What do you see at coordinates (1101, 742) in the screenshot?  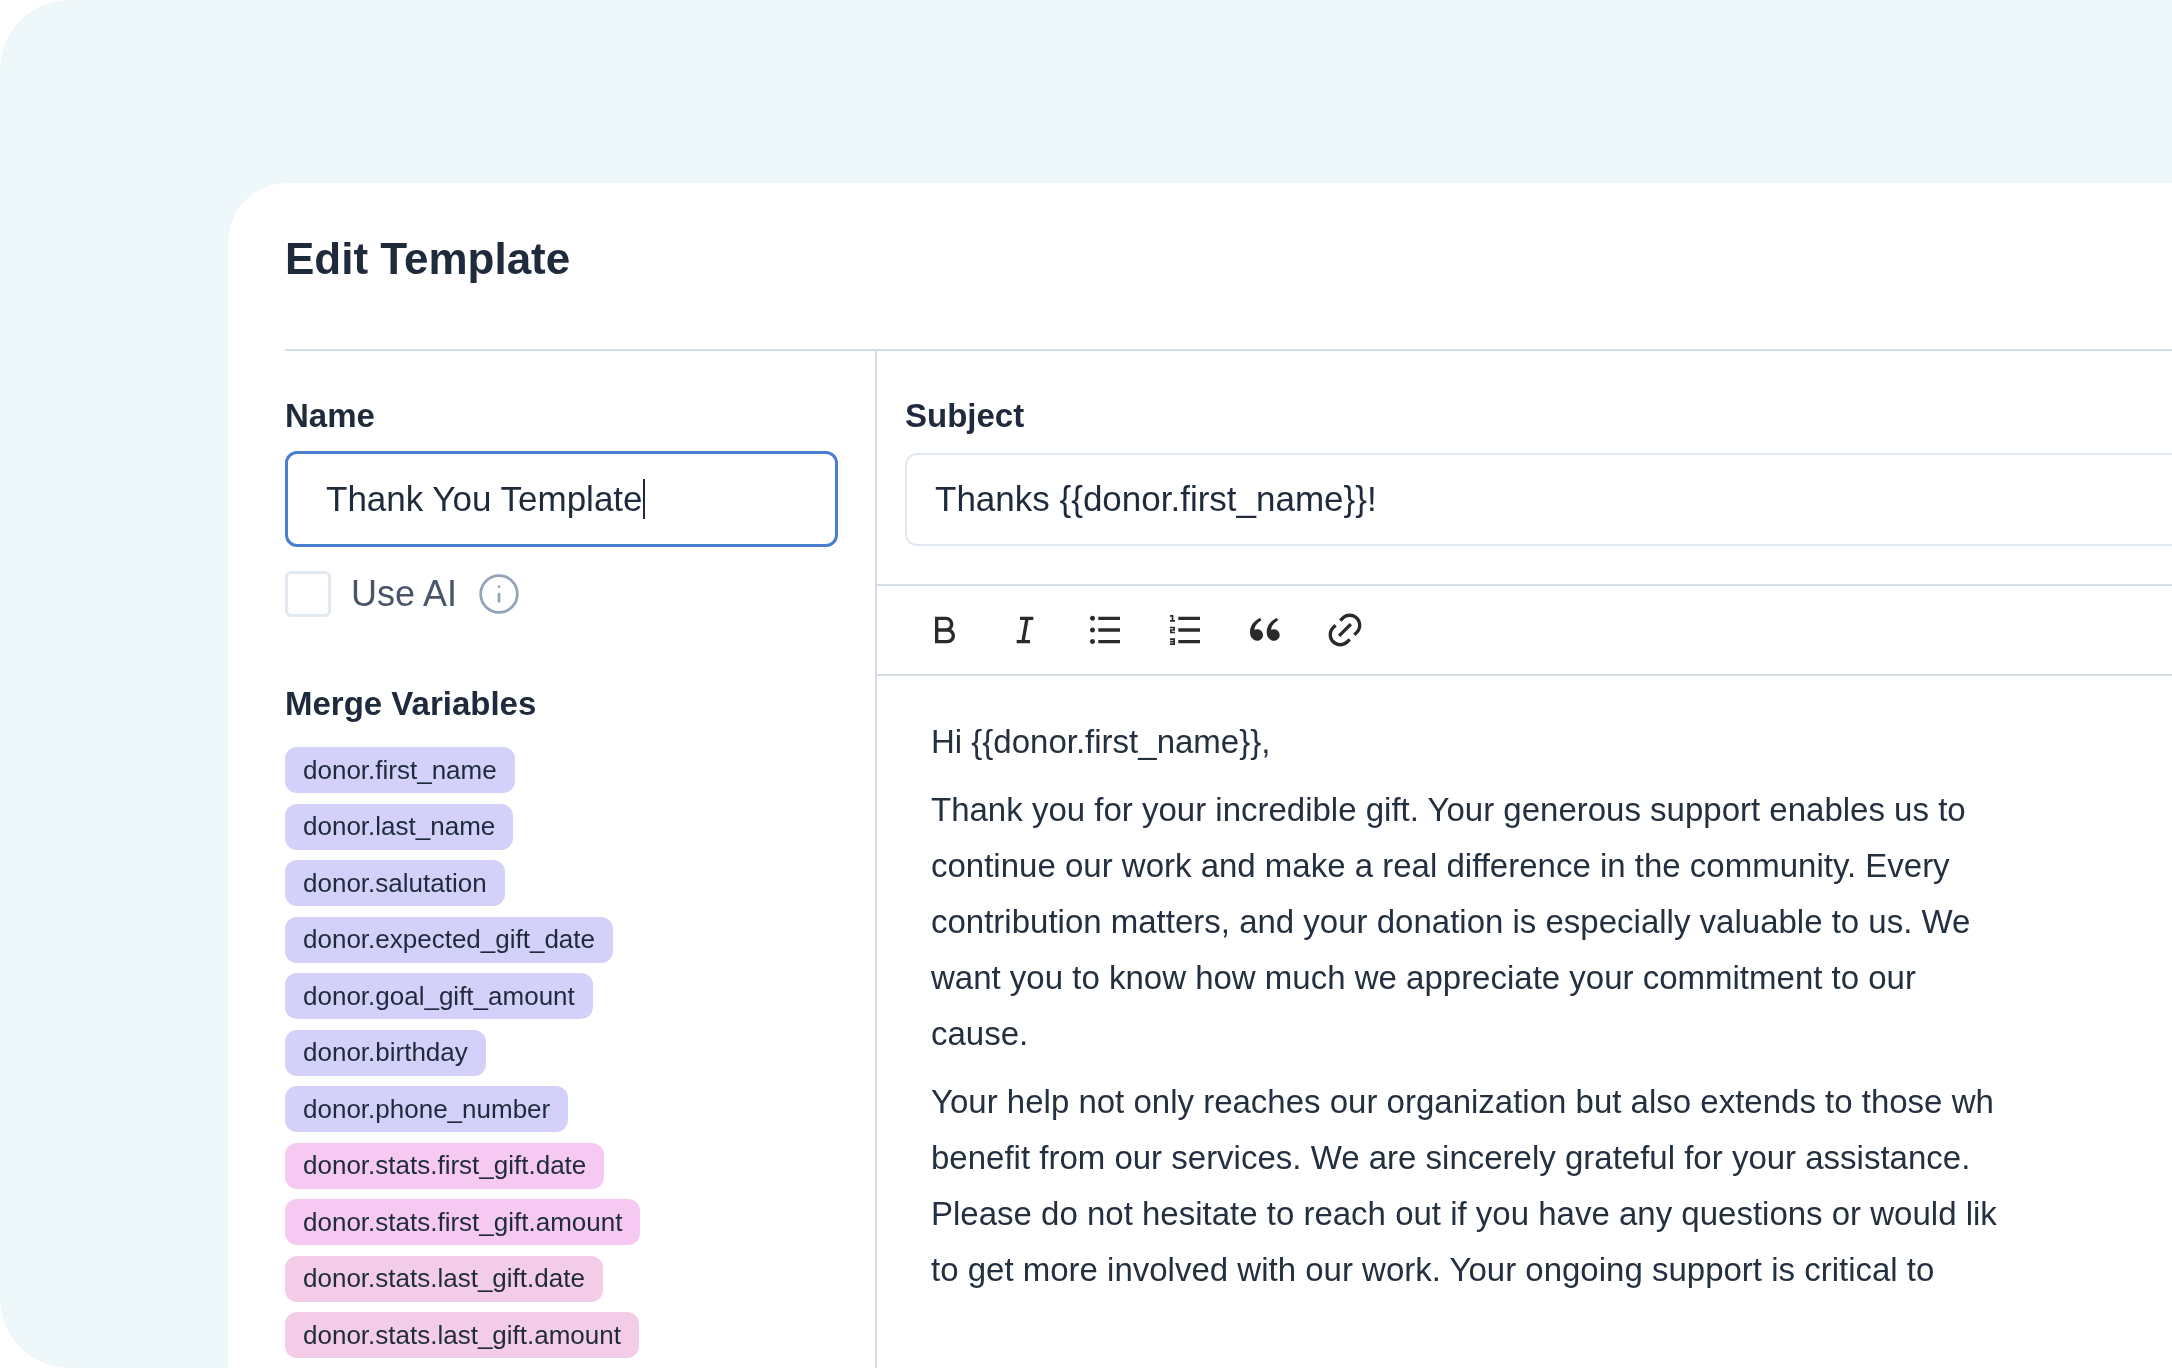 I see `body-paragraph: Hi {{donor.first_name}},` at bounding box center [1101, 742].